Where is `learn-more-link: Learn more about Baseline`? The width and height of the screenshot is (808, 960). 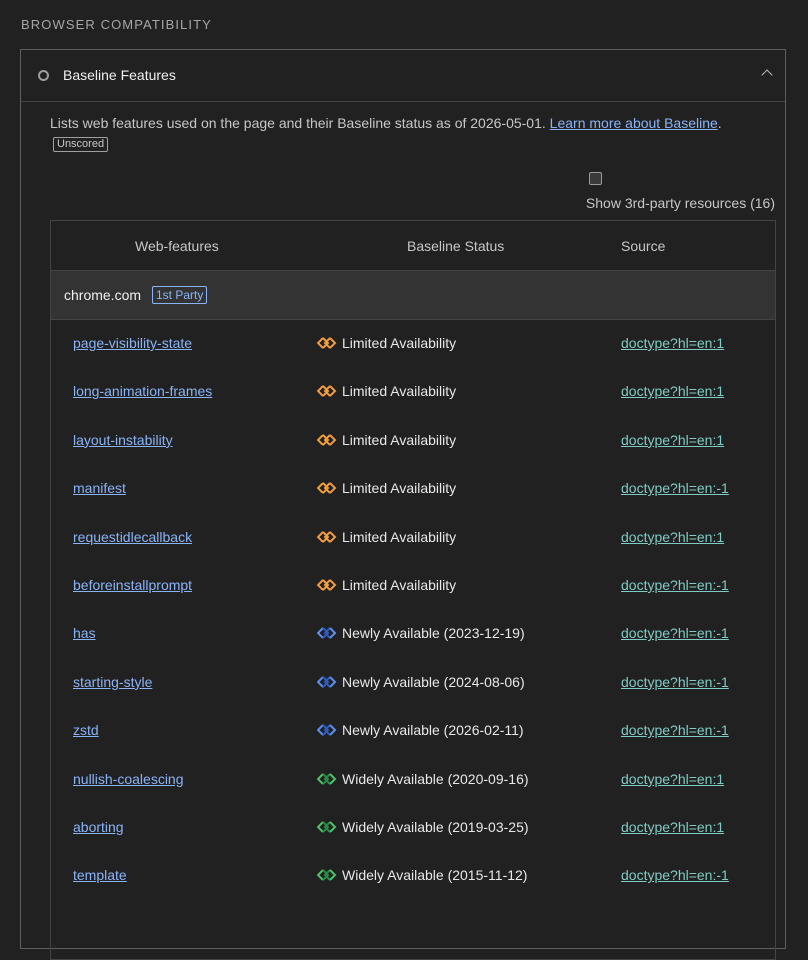
learn-more-link: Learn more about Baseline is located at coordinates (634, 123).